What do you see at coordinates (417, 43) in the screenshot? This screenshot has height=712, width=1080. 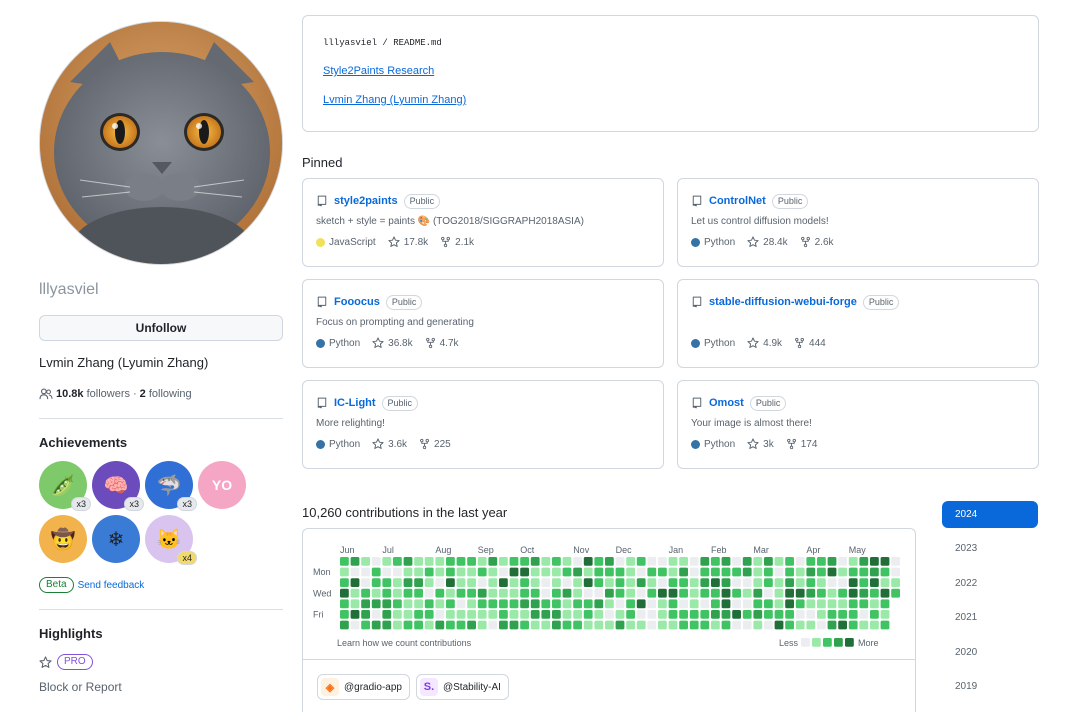 I see `readme-path-file: README.md` at bounding box center [417, 43].